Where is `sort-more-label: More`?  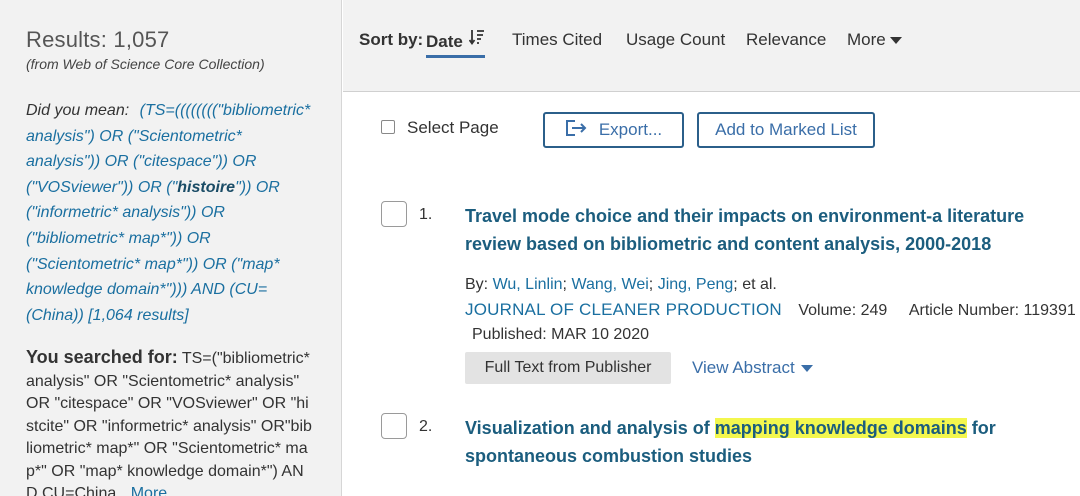 sort-more-label: More is located at coordinates (866, 39).